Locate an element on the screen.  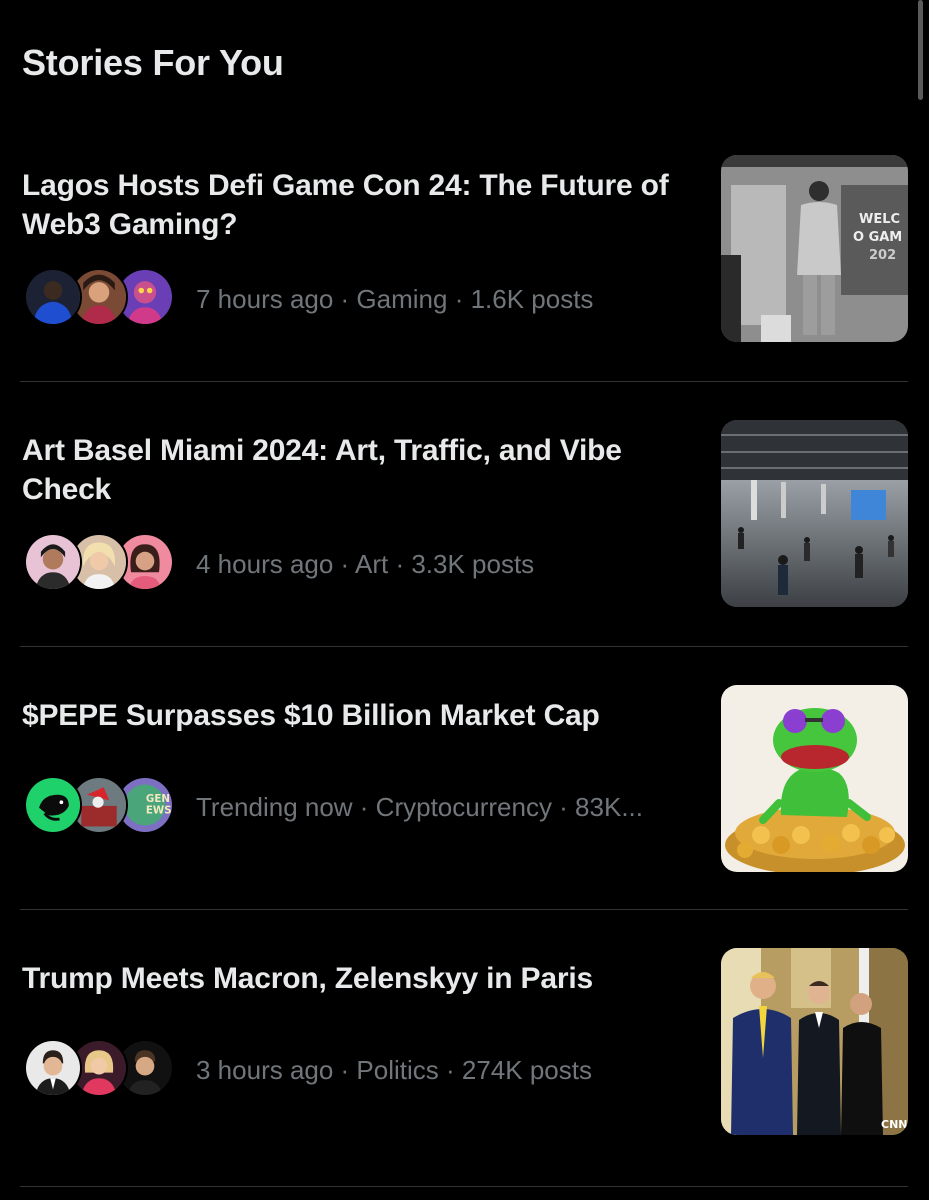
svg-text: 202 is located at coordinates (882, 255).